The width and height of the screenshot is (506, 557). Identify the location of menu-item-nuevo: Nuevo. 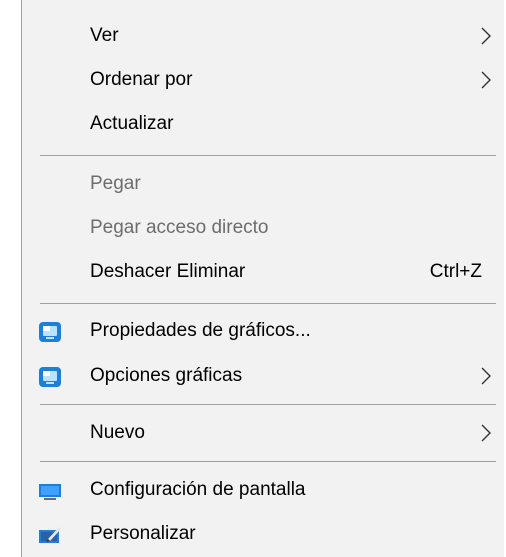
(263, 433).